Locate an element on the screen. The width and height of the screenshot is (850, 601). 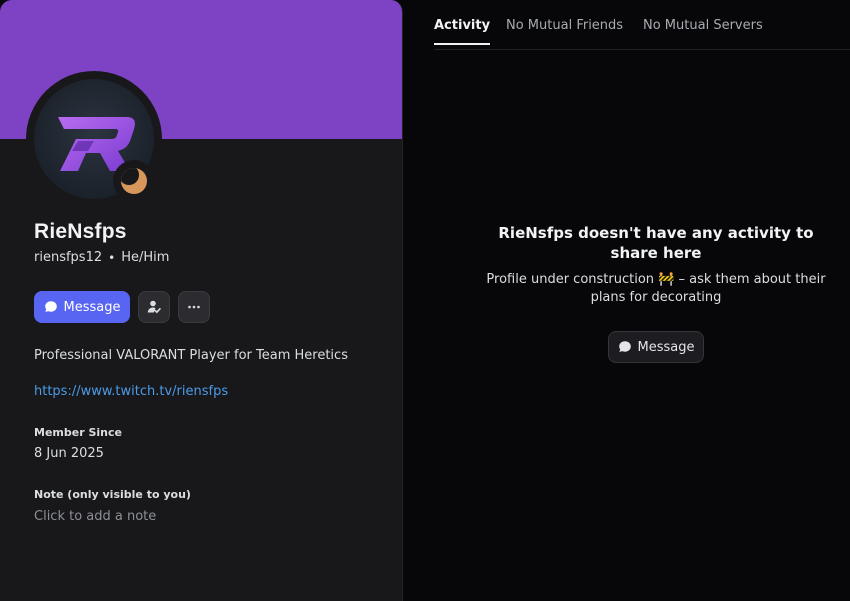
note-label: Note (only visible to you) is located at coordinates (112, 494).